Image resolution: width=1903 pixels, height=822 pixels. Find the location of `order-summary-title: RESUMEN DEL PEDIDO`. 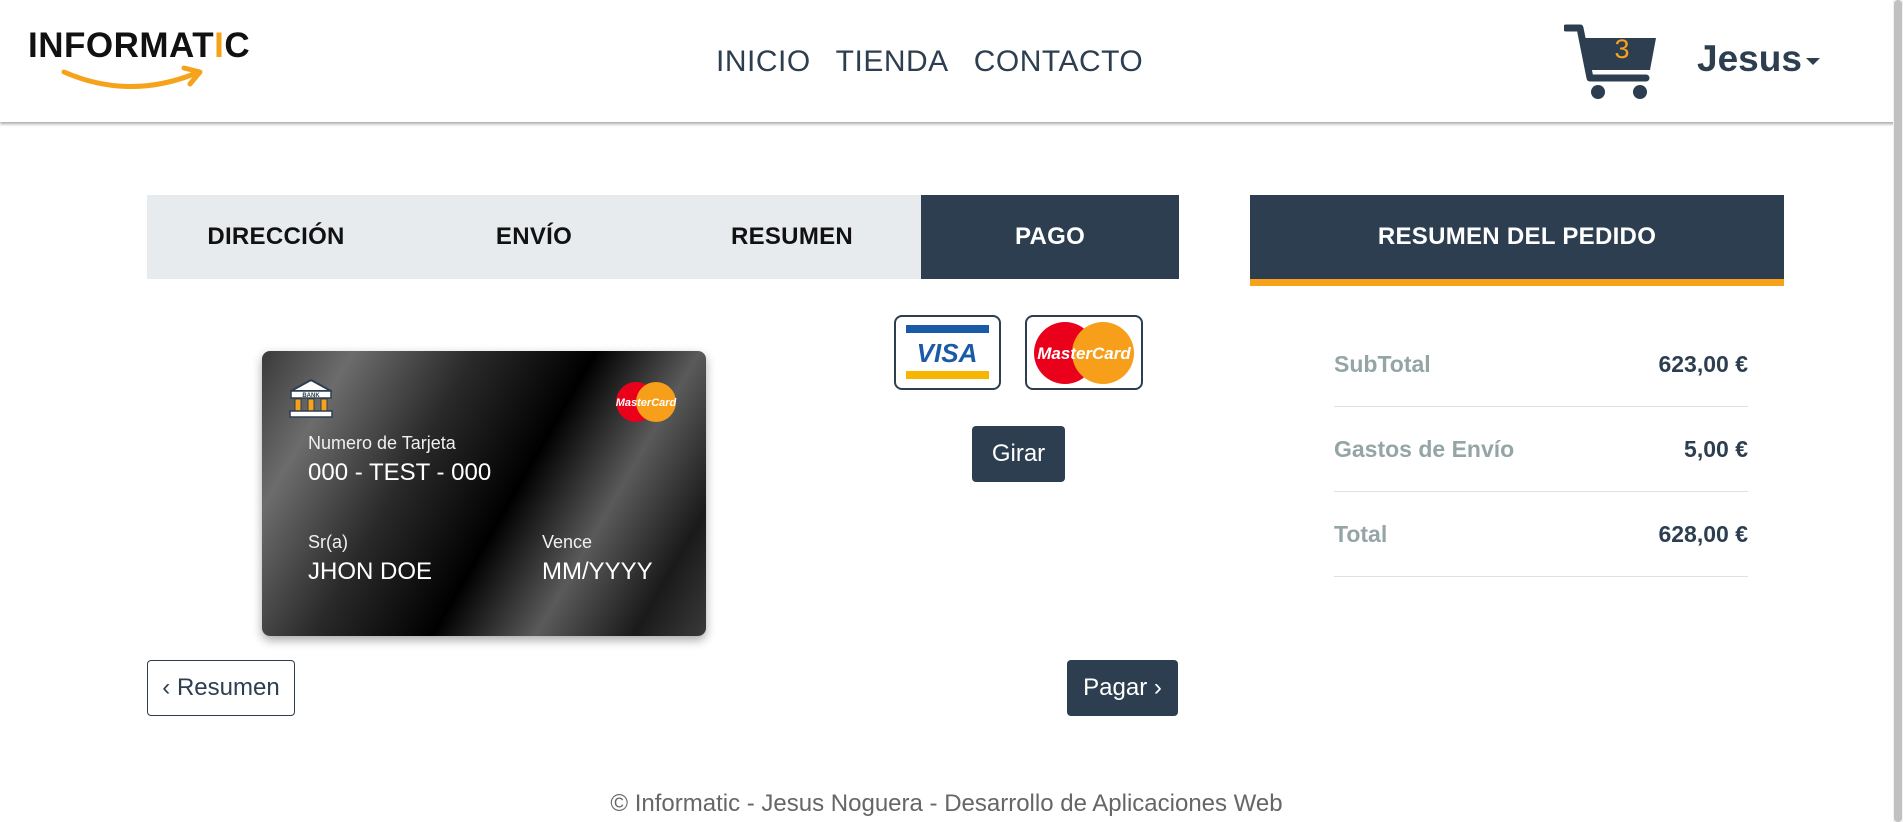

order-summary-title: RESUMEN DEL PEDIDO is located at coordinates (1517, 236).